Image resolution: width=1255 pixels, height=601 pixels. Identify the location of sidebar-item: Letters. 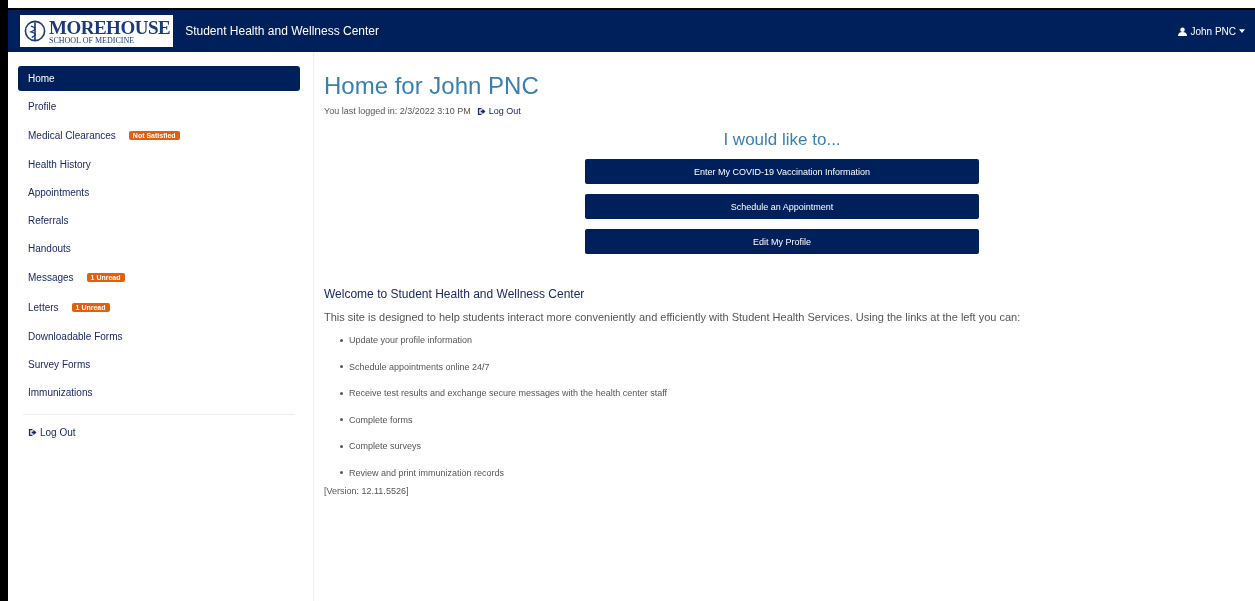
(43, 307).